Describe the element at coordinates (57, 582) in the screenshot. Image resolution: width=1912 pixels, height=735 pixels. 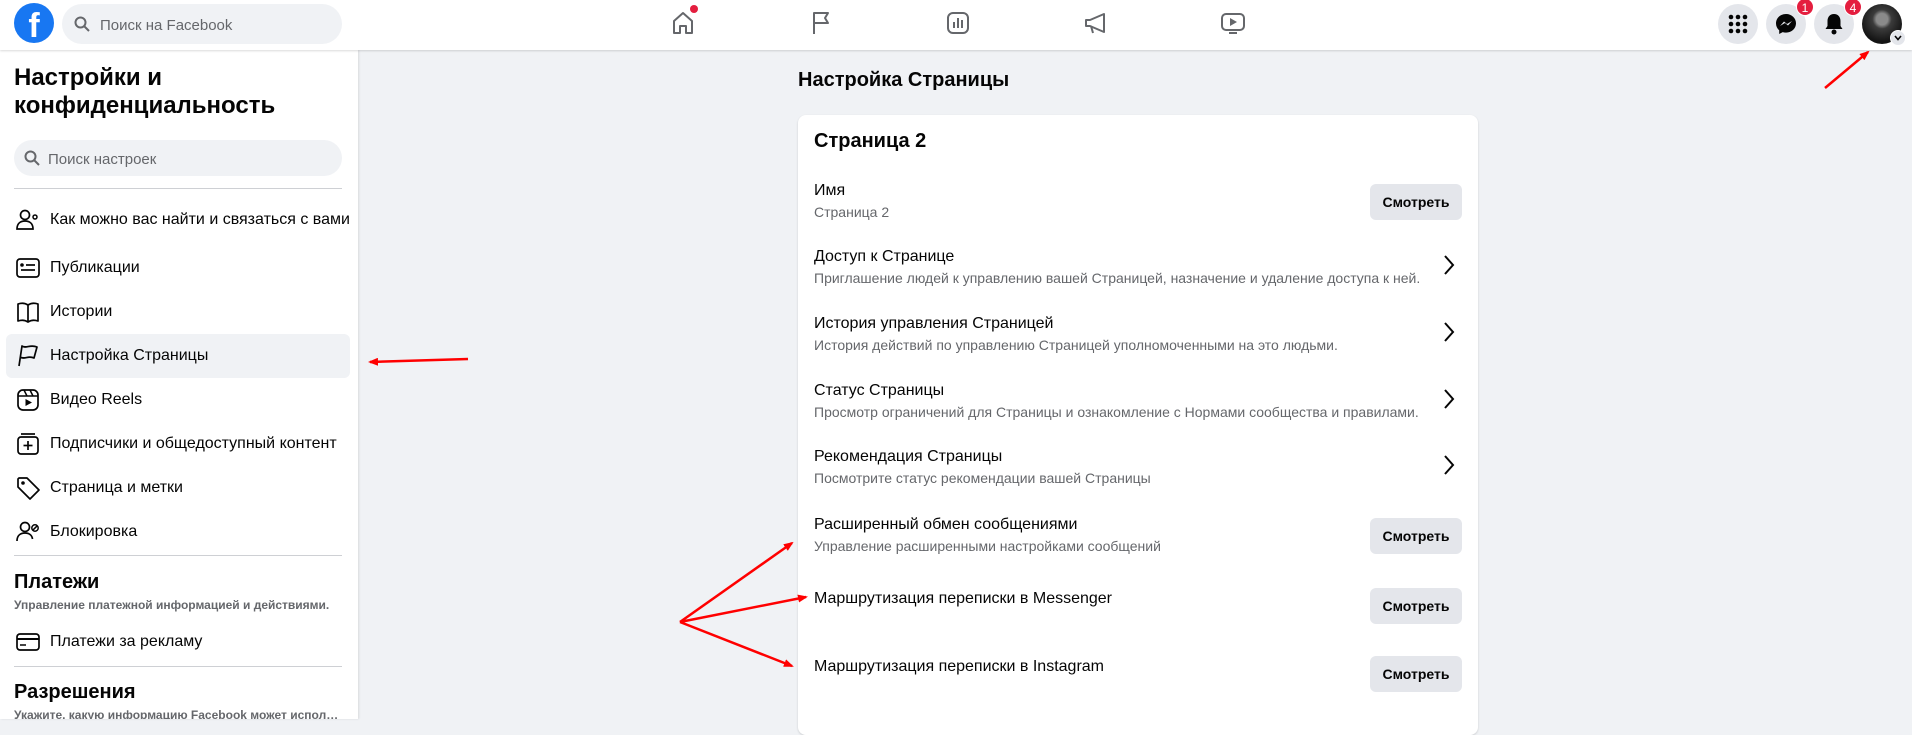
I see `section-title-payments: Платежи` at that location.